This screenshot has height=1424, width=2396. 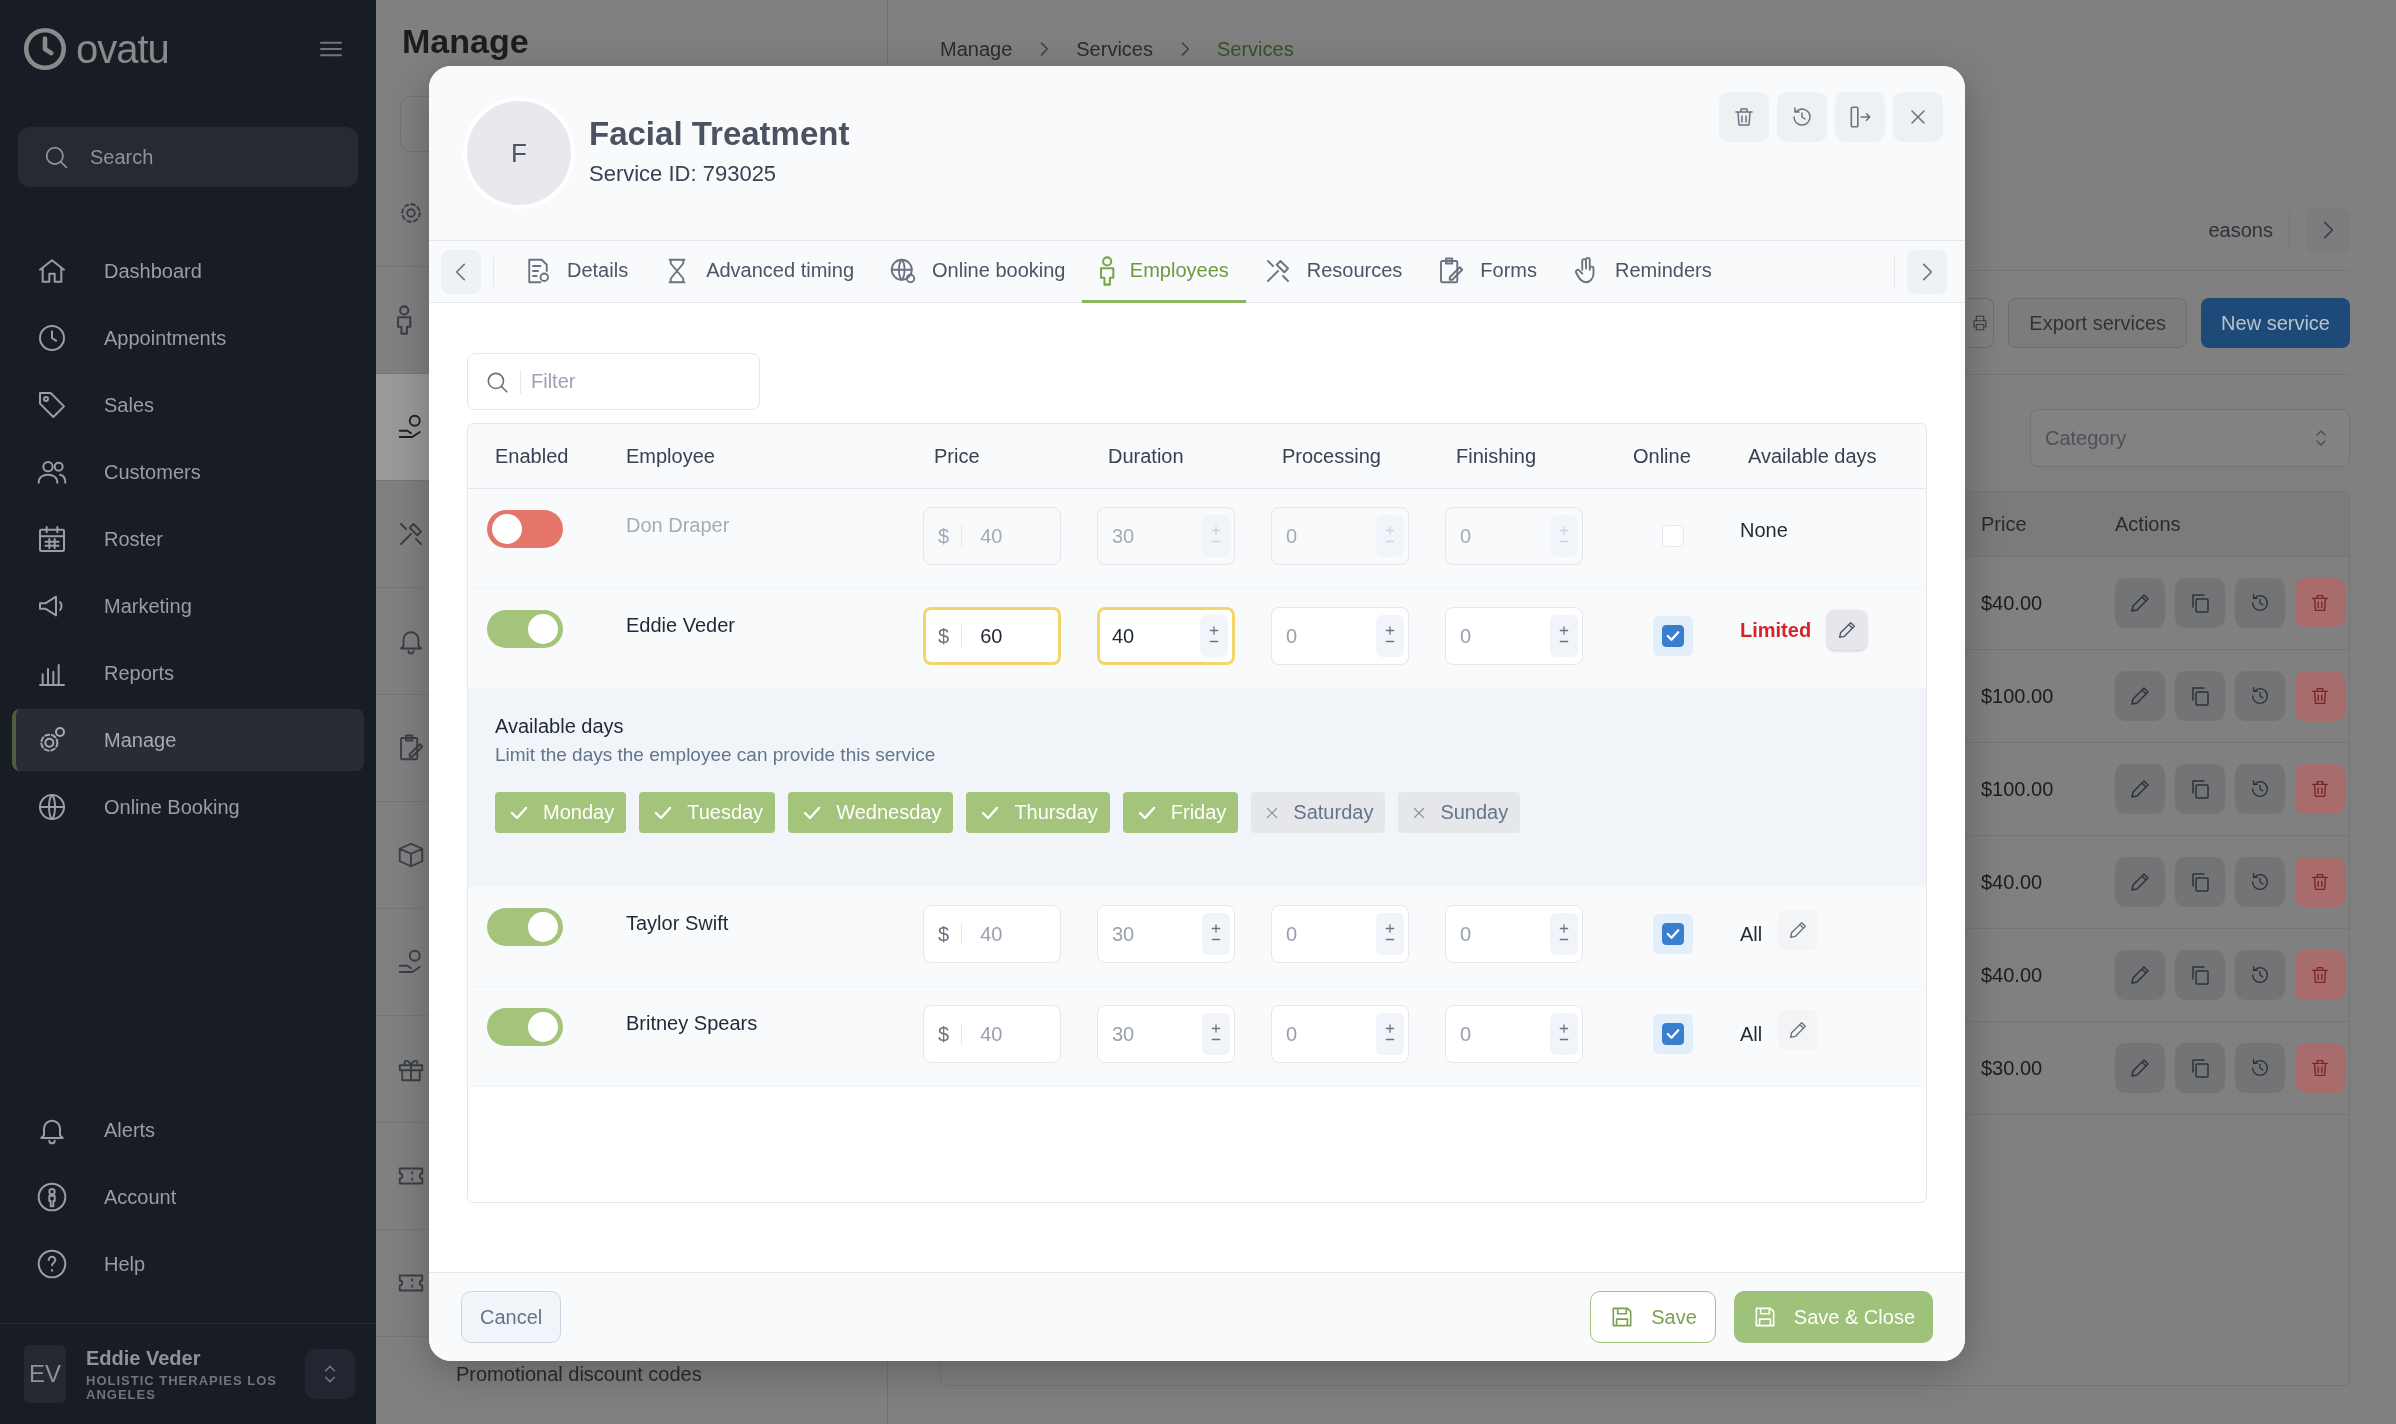 What do you see at coordinates (188, 271) in the screenshot?
I see `nav-item: Dashboard` at bounding box center [188, 271].